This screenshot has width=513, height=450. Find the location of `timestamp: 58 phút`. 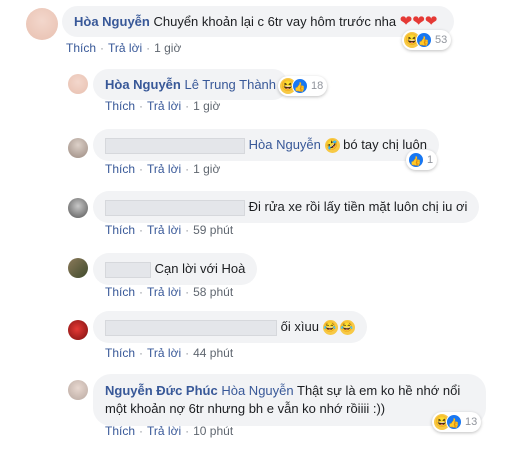

timestamp: 58 phút is located at coordinates (213, 292).